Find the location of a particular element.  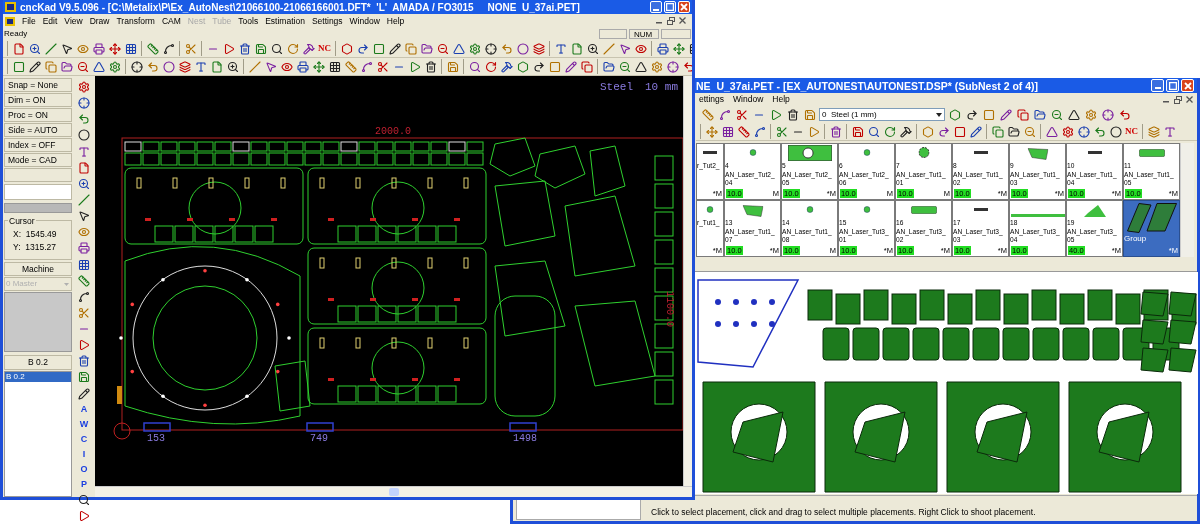

tool-header: B 0.2 is located at coordinates (38, 362).